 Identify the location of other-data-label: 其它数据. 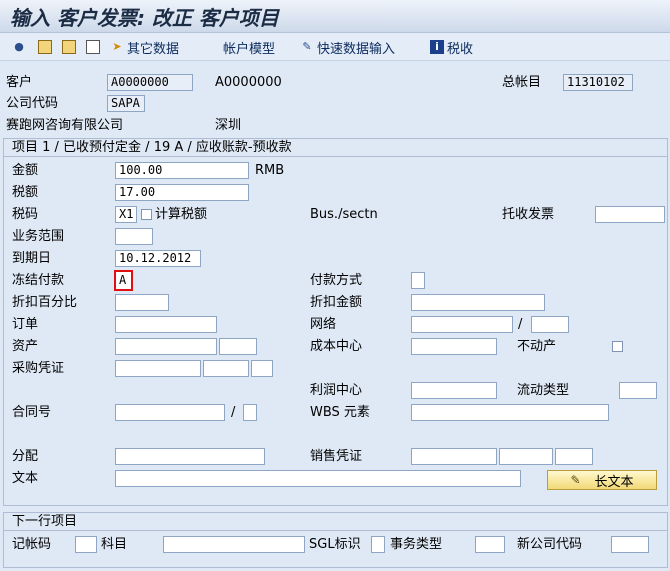
(153, 49).